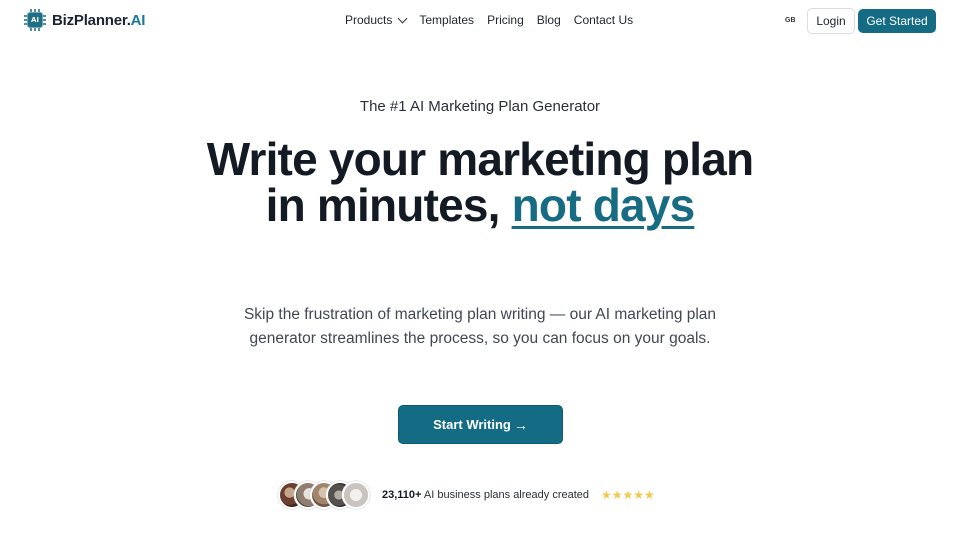  I want to click on plans-count-label: AI business plans already created, so click(505, 495).